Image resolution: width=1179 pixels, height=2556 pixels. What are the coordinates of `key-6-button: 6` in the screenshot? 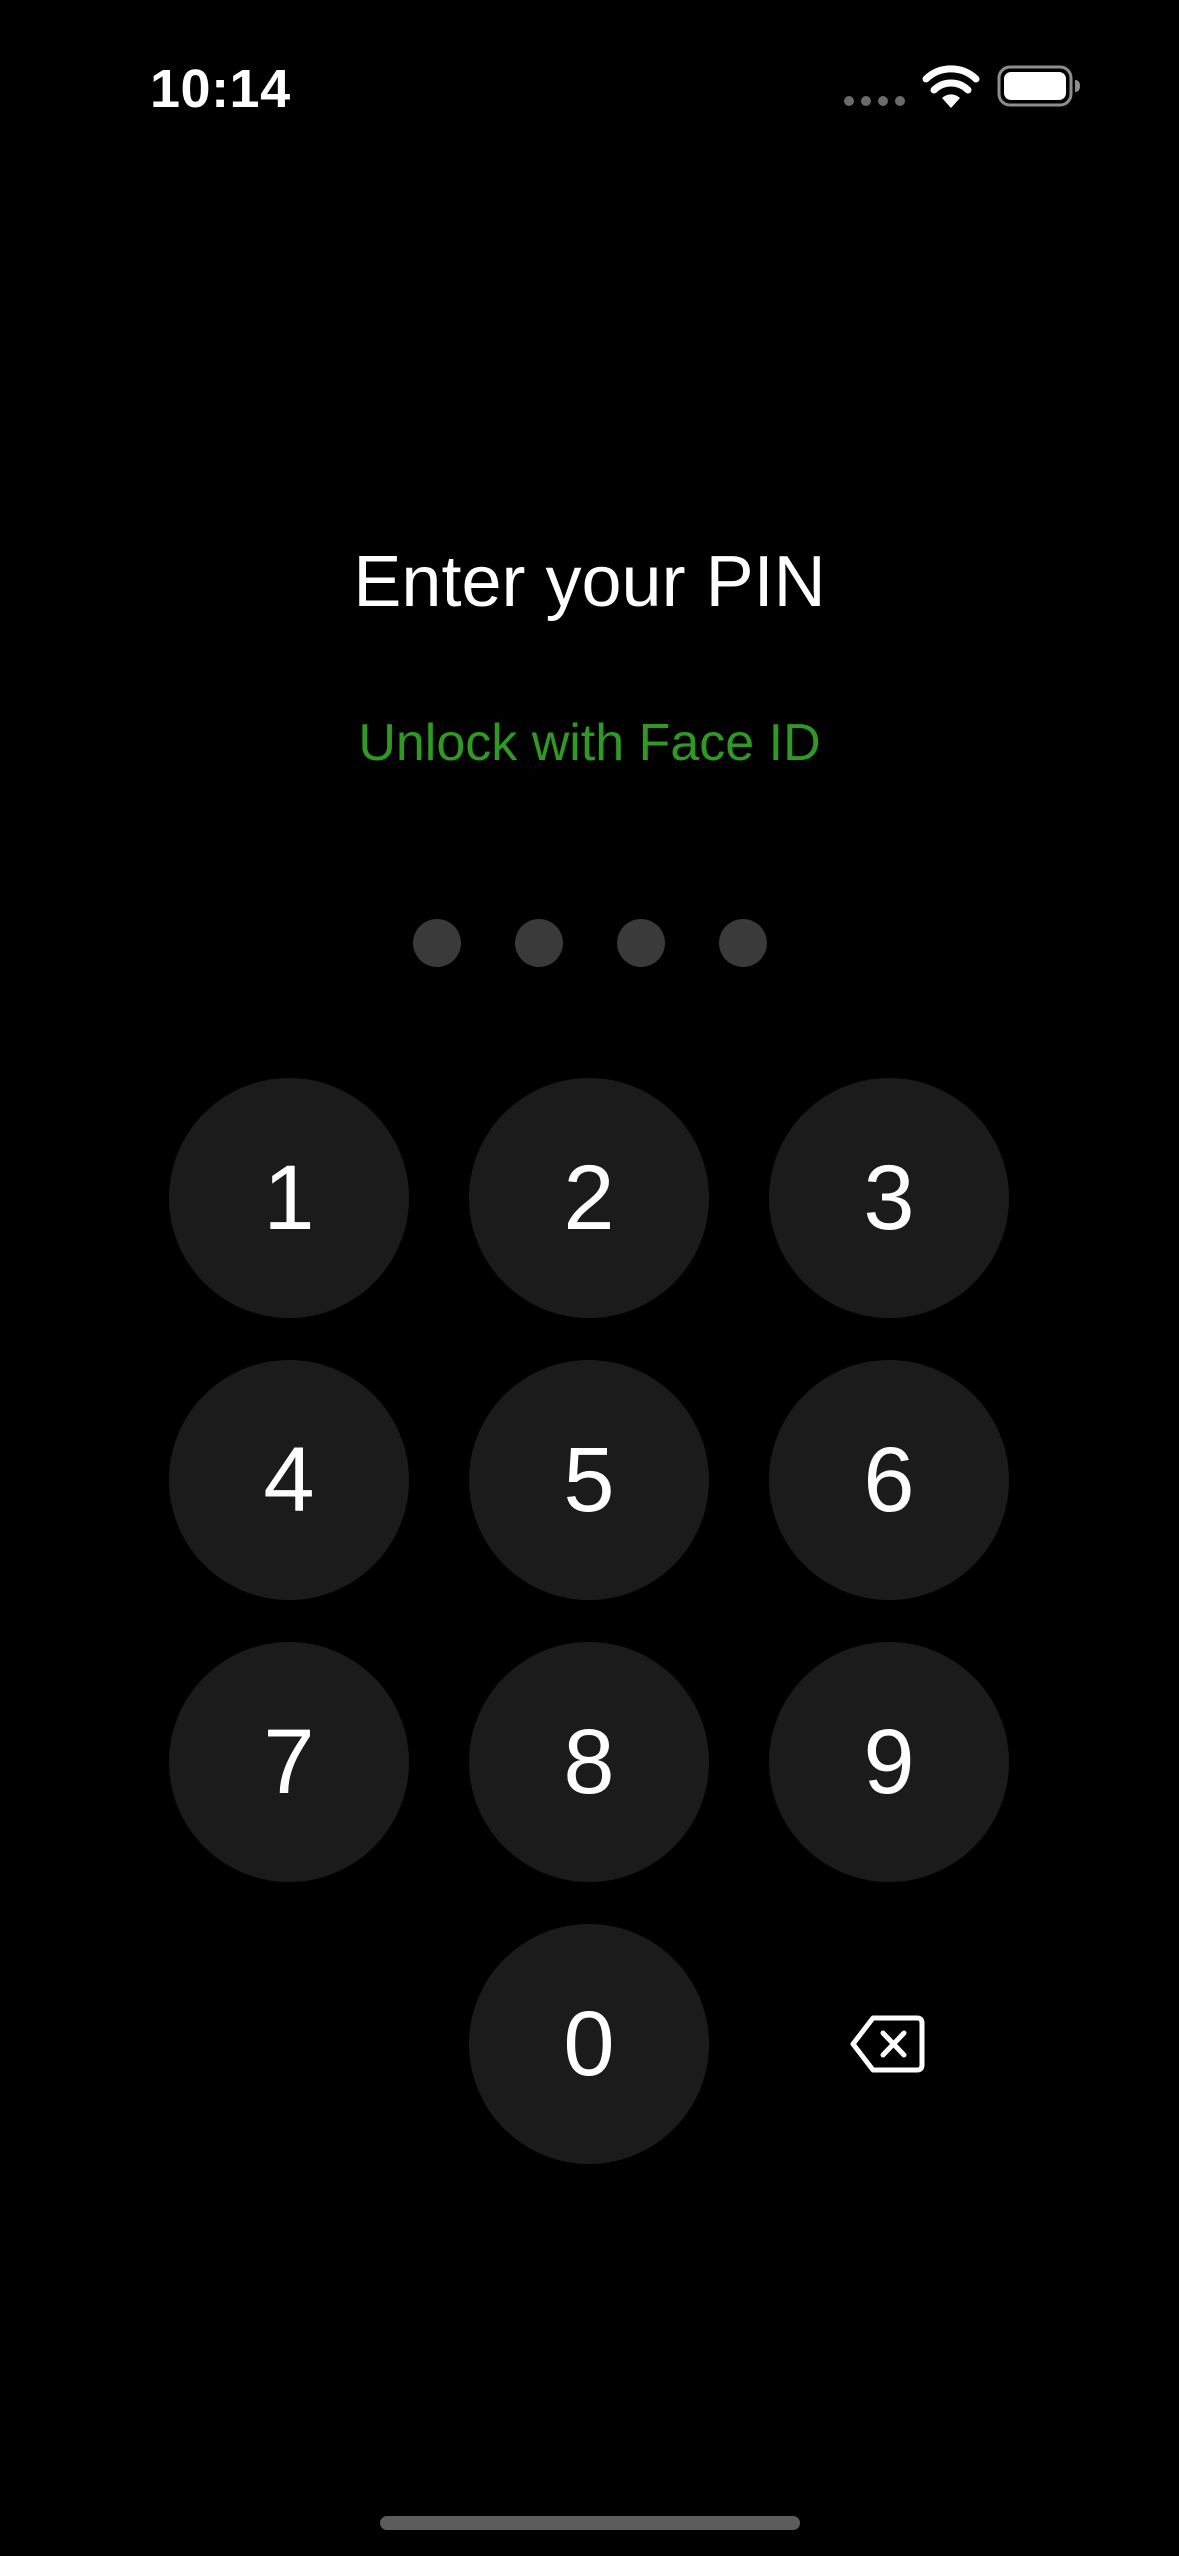 It's located at (889, 1480).